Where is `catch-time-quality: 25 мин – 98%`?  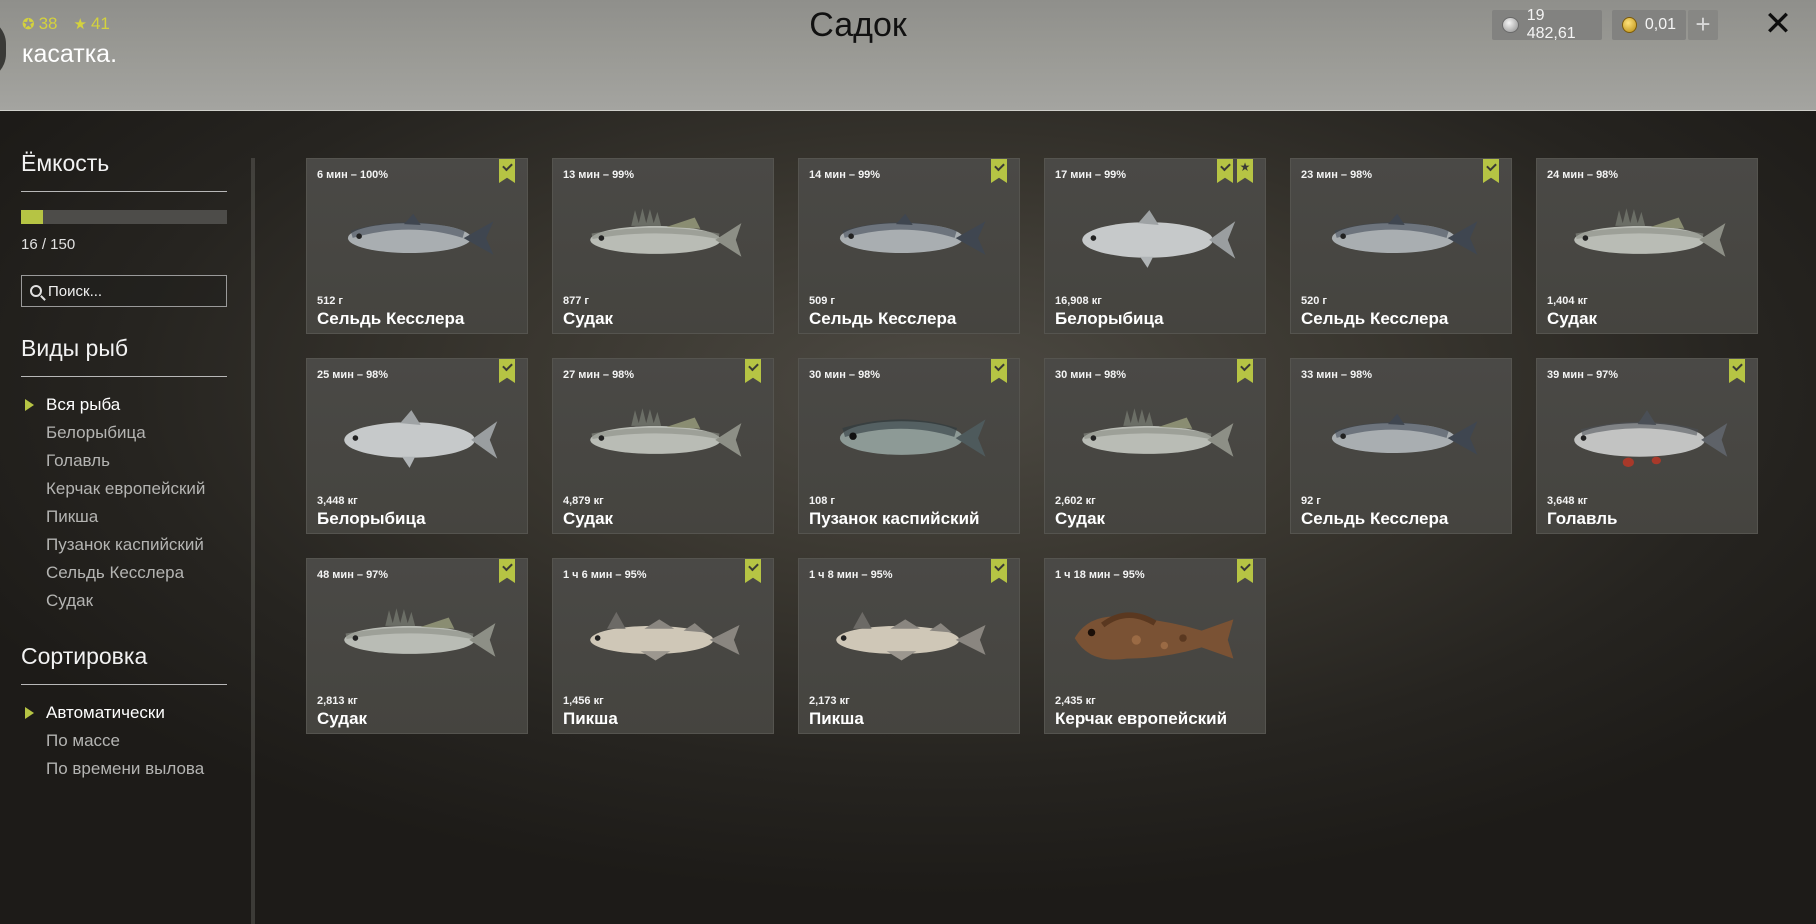
catch-time-quality: 25 мин – 98% is located at coordinates (353, 375).